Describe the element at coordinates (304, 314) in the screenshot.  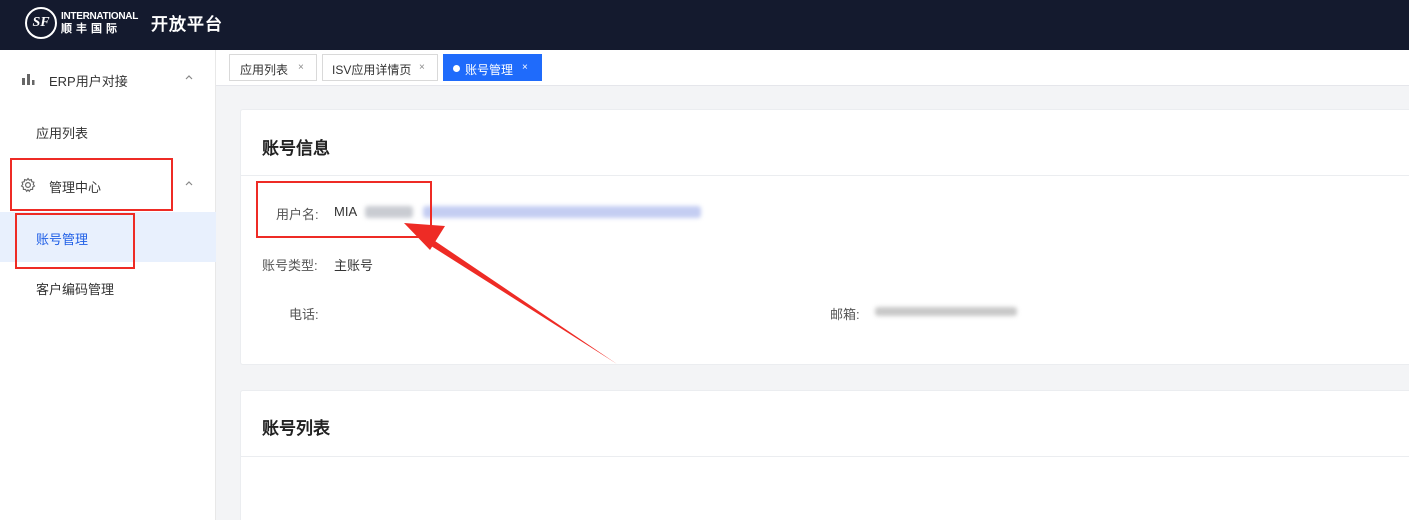
I see `phone-label: 电话:` at that location.